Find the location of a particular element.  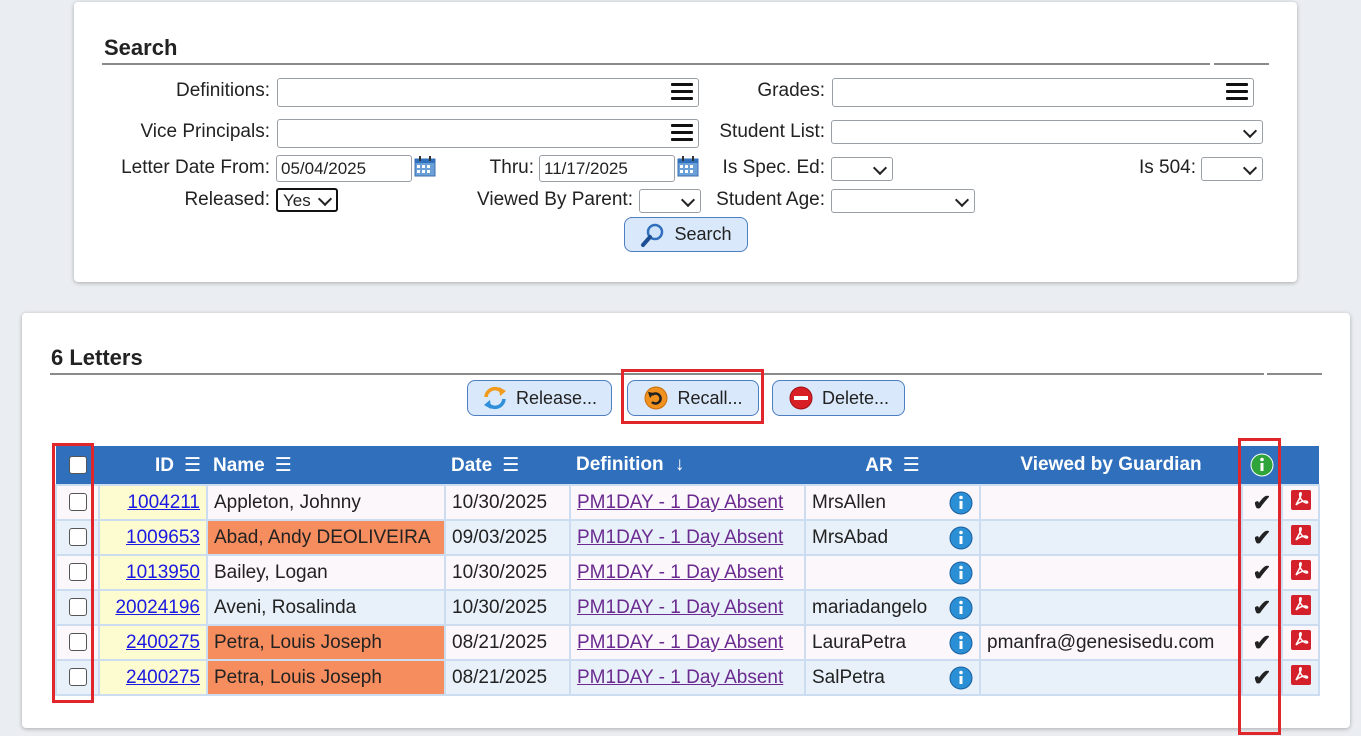

thru-date-input: 11/17/2025 is located at coordinates (607, 168).